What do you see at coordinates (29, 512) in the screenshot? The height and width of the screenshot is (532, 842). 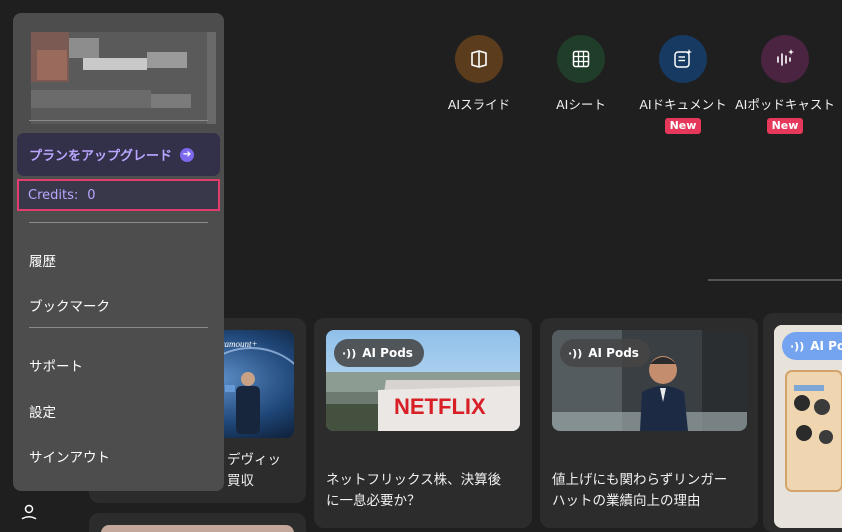 I see `user-account-icon` at bounding box center [29, 512].